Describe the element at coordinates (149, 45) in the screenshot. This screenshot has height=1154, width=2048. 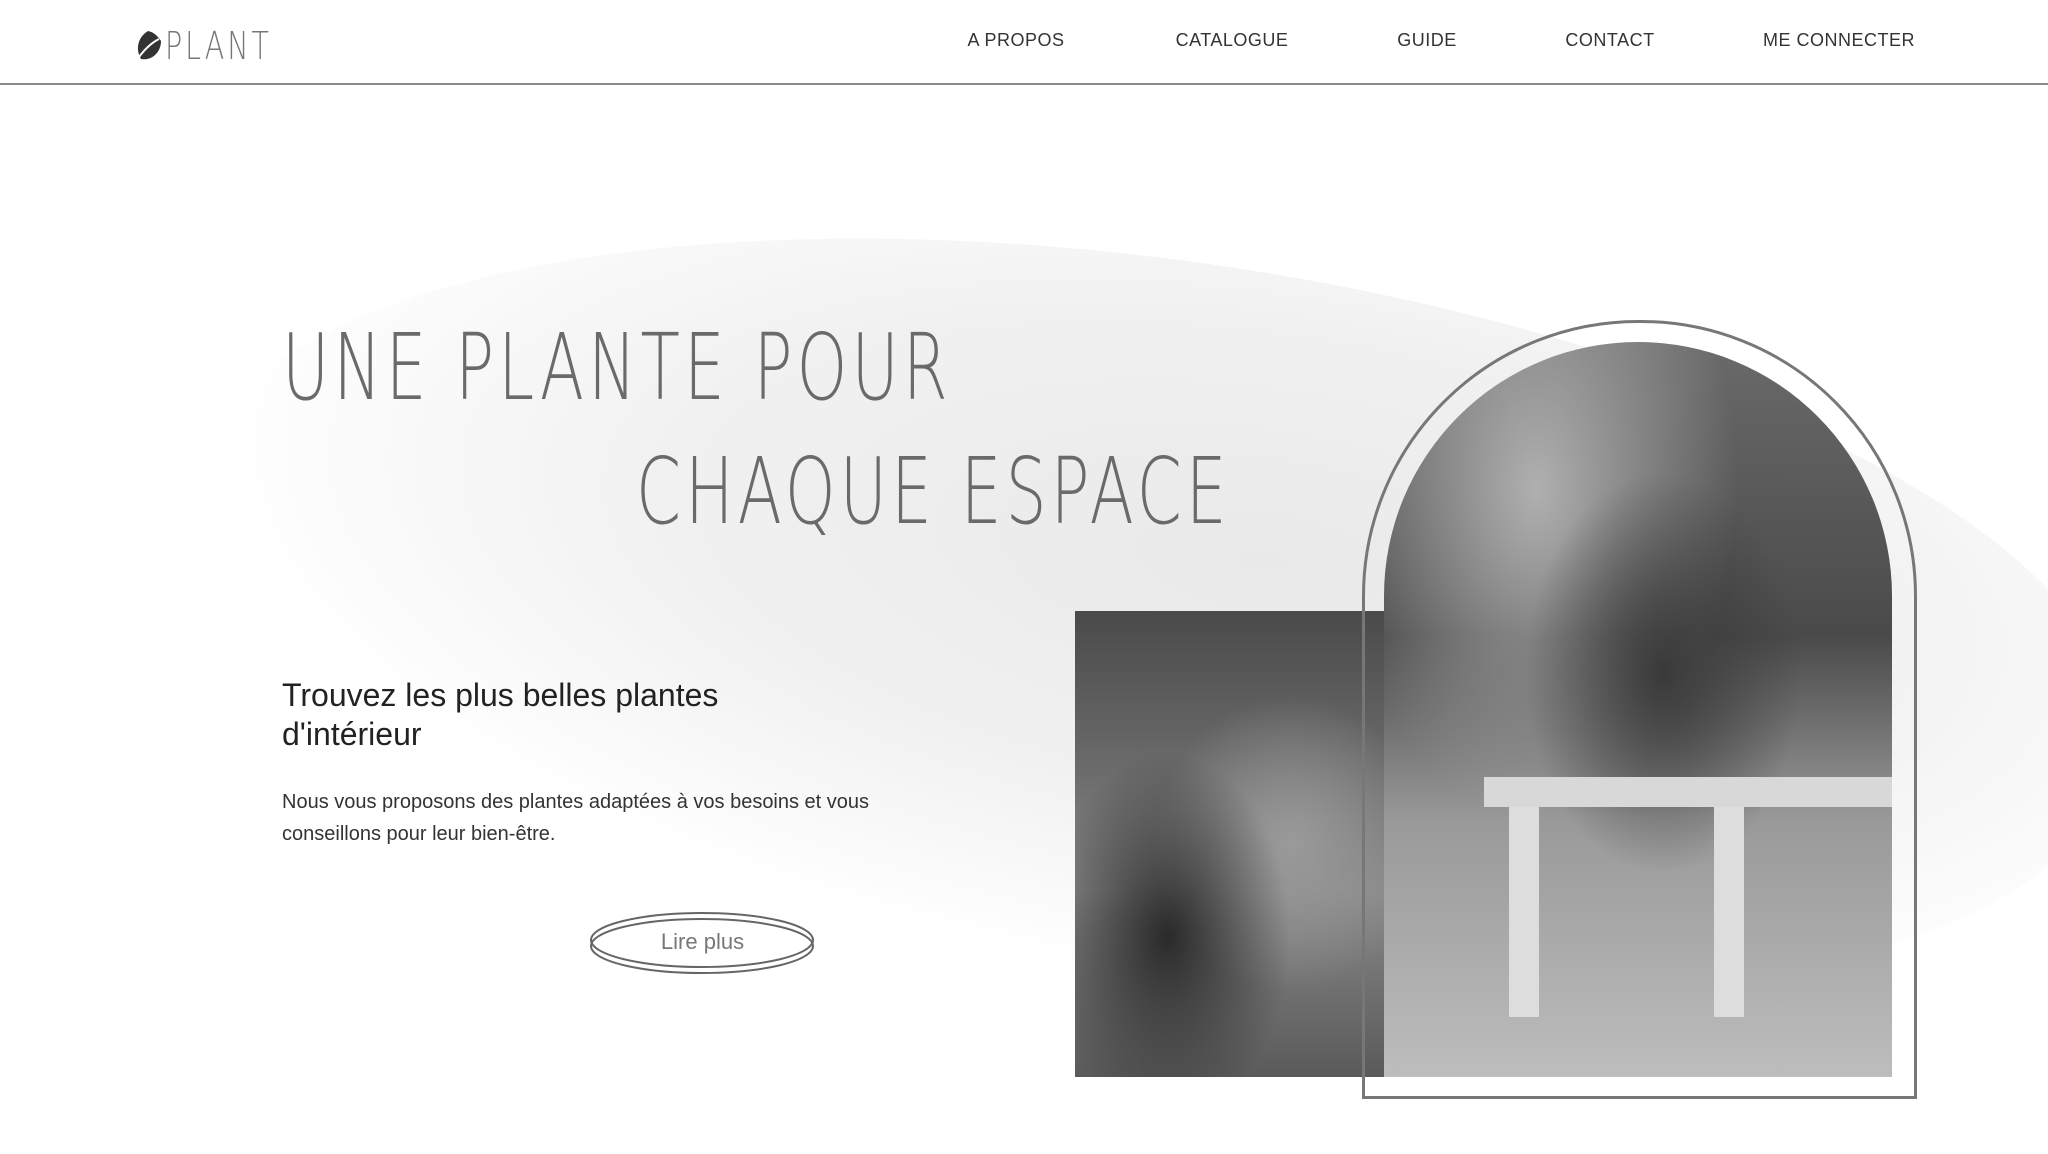
I see `leaf-logo-icon` at that location.